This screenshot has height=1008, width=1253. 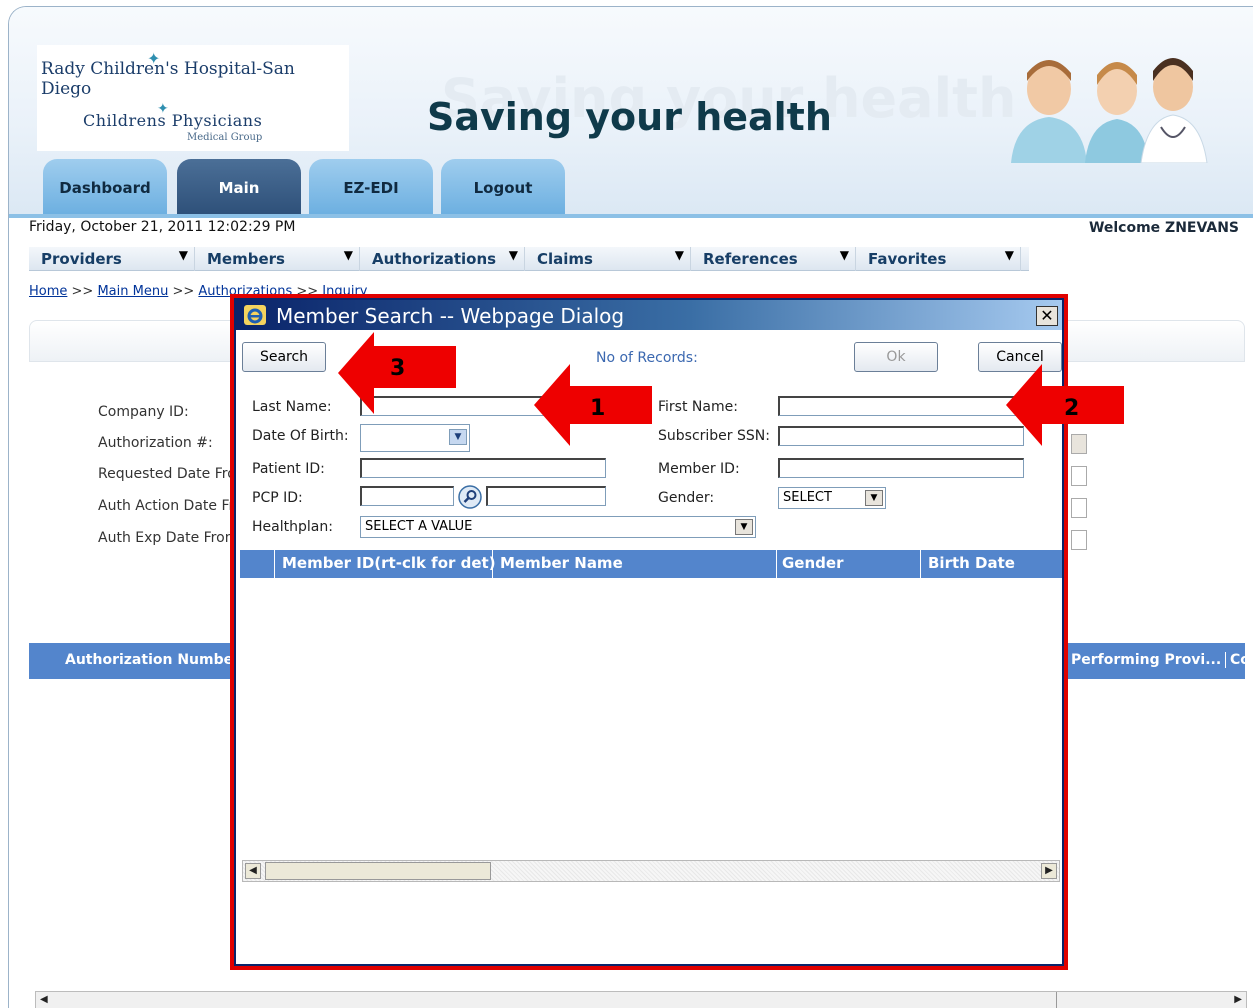 What do you see at coordinates (239, 188) in the screenshot?
I see `tab-main: Main` at bounding box center [239, 188].